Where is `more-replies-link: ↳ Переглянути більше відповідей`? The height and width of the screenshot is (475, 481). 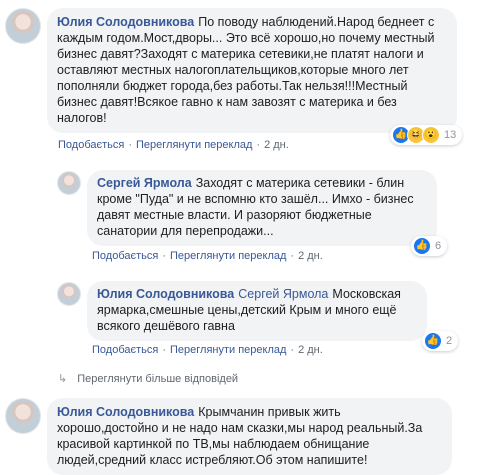
more-replies-link: ↳ Переглянути більше відповідей is located at coordinates (148, 379).